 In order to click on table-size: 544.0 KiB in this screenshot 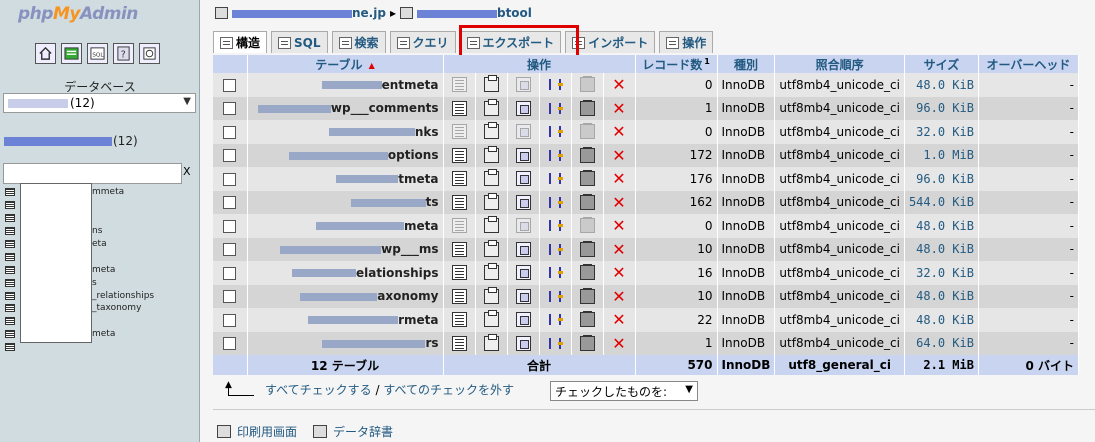, I will do `click(941, 202)`.